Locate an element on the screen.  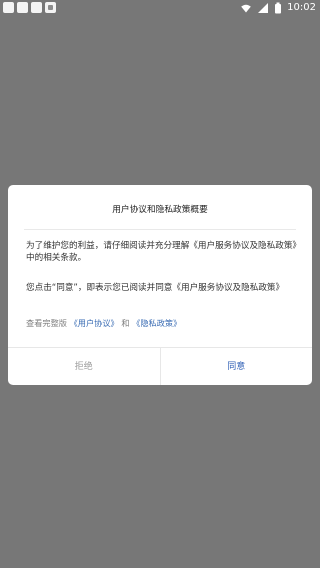
dialog-title: 用户协议和隐私政策概要 is located at coordinates (160, 210).